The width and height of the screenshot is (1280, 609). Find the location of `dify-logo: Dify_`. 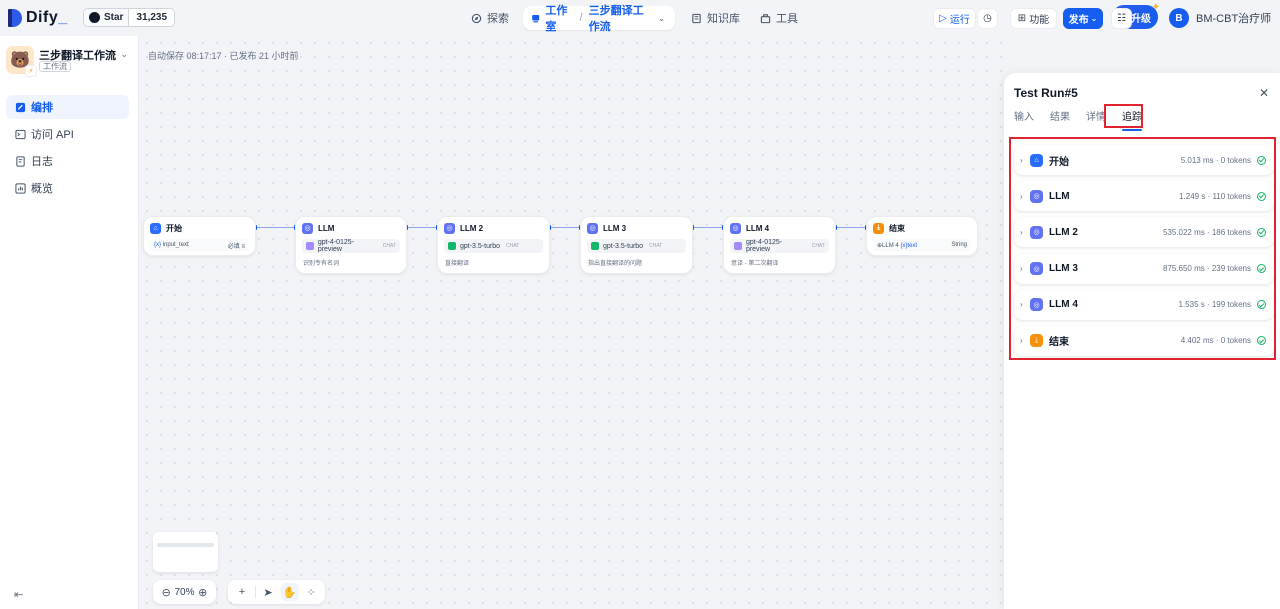

dify-logo: Dify_ is located at coordinates (38, 18).